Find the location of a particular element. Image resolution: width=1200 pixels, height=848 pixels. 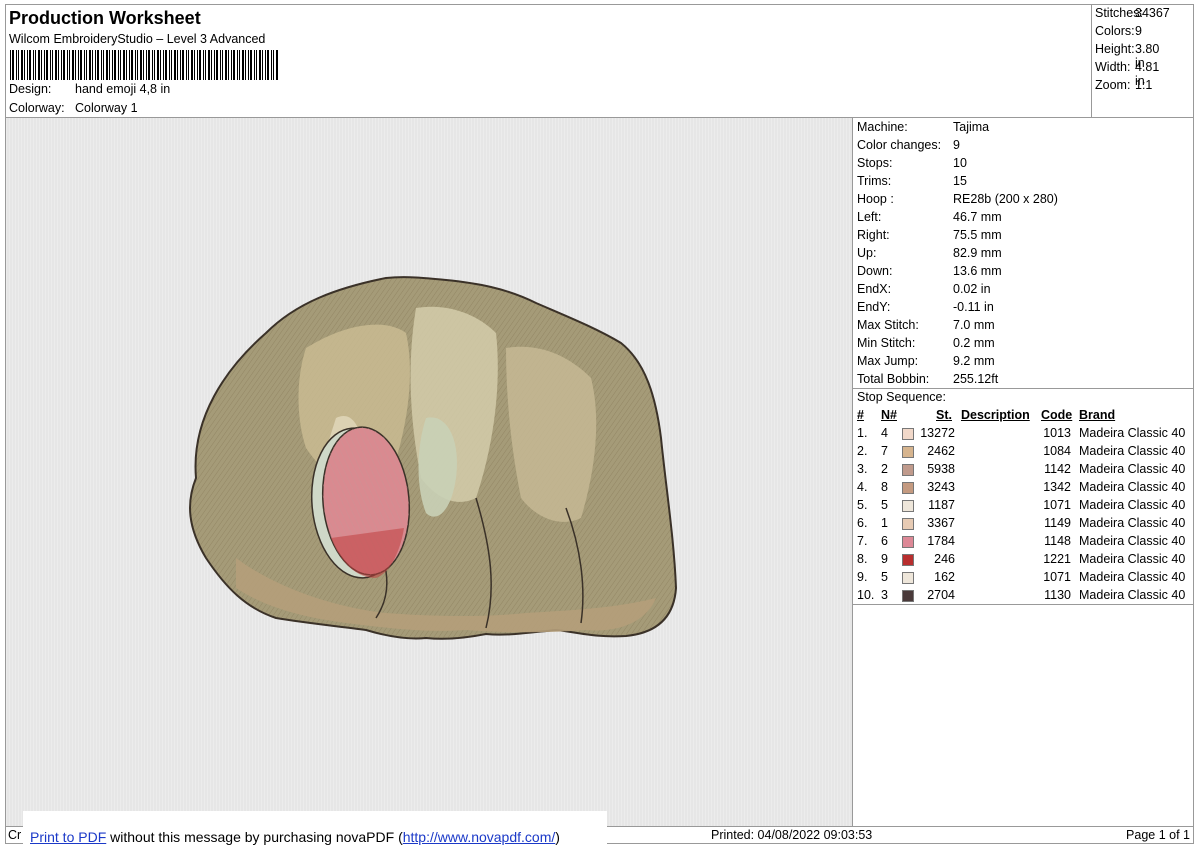

novapdf-url-link: http://www.novapdf.com/ is located at coordinates (479, 837).